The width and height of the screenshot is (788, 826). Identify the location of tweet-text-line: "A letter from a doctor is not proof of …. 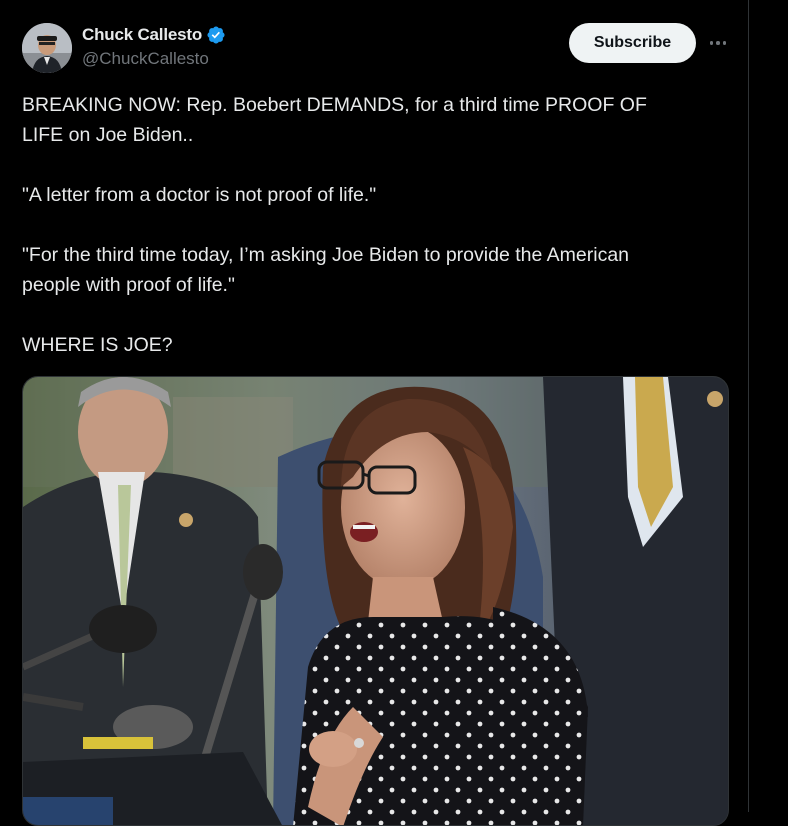
(199, 195).